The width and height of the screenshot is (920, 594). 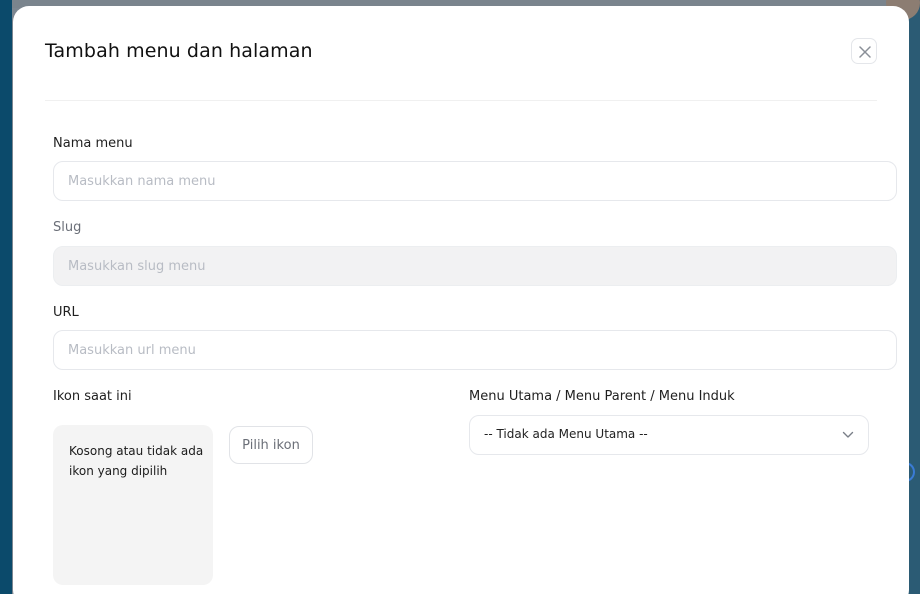 I want to click on parent-menu-selected-value: -- Tidak ada Menu Utama --, so click(x=566, y=434).